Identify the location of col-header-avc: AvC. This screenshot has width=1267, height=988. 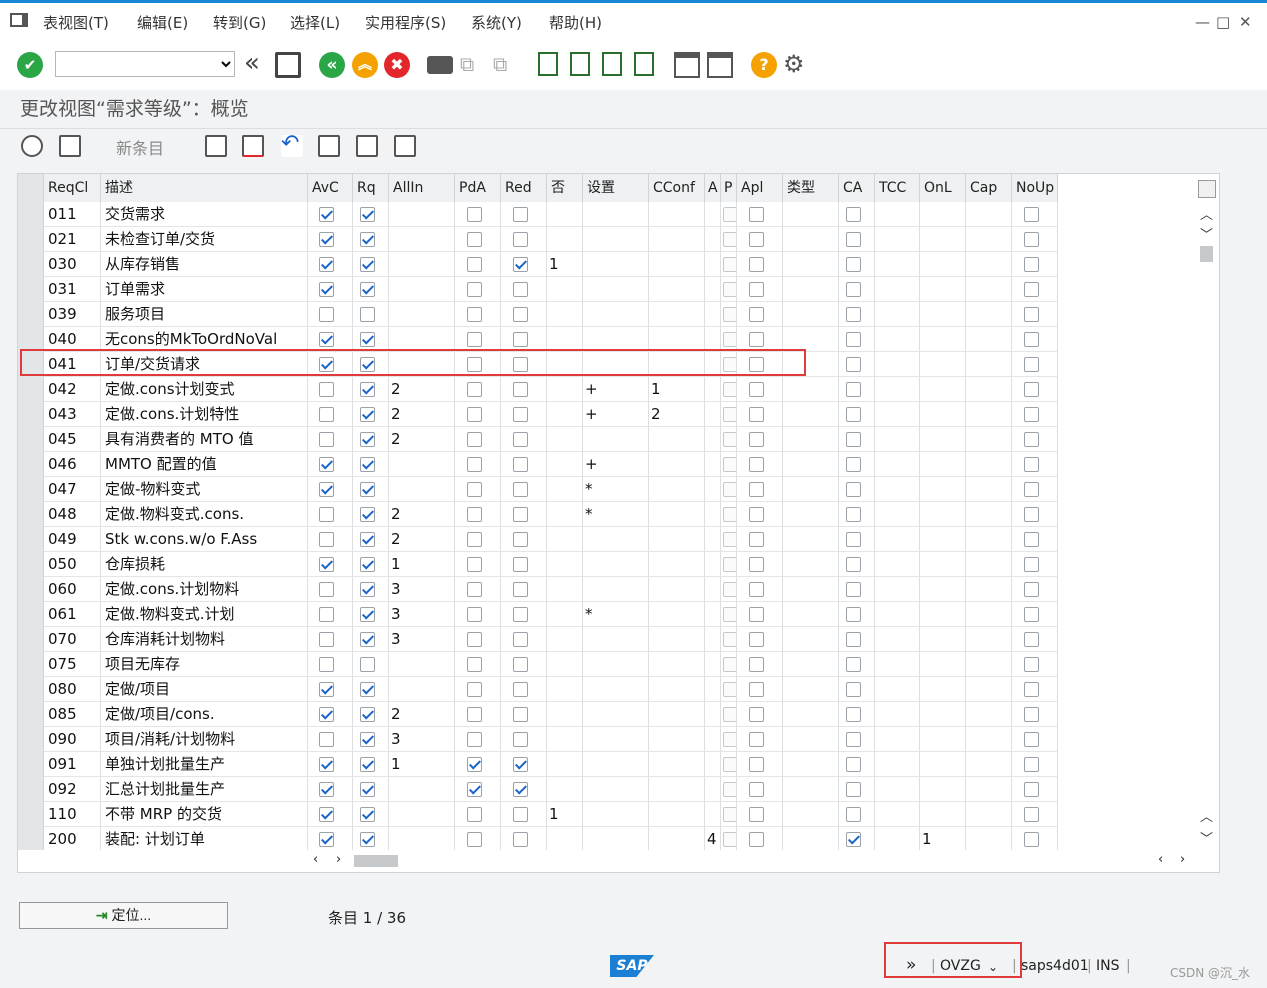
(330, 188).